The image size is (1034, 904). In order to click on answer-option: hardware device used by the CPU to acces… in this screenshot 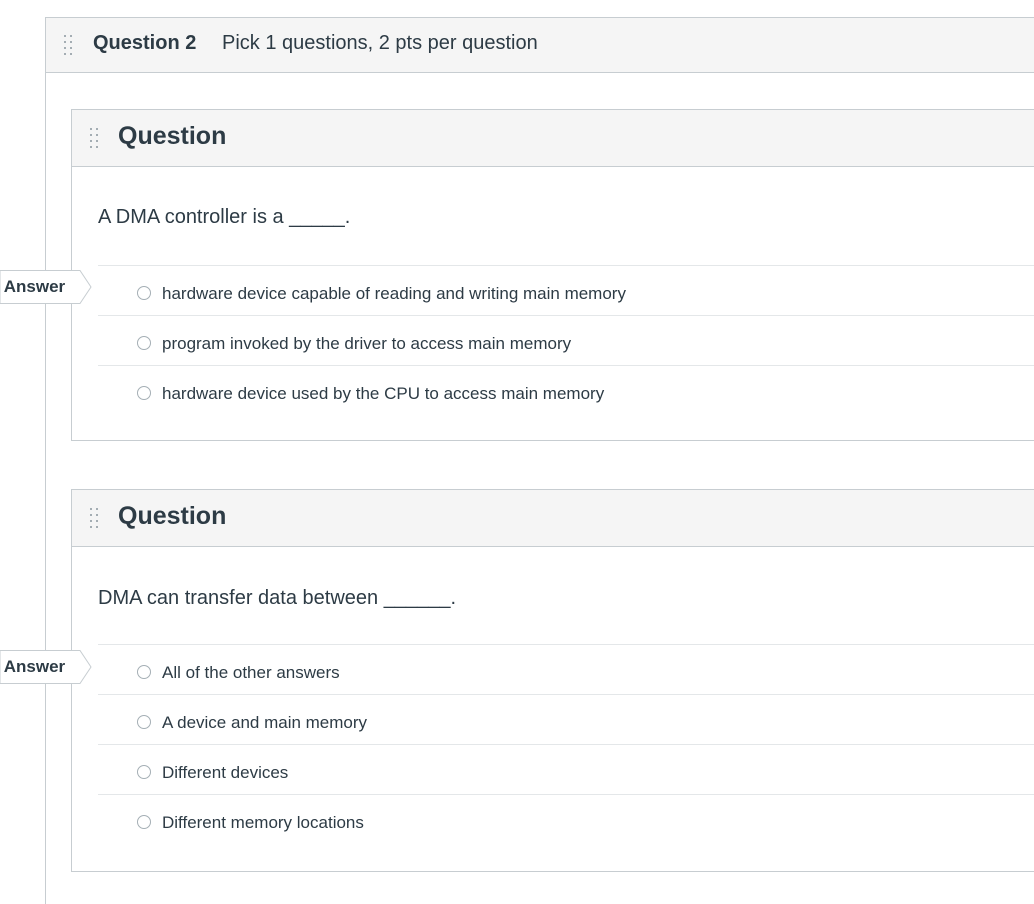, I will do `click(566, 391)`.